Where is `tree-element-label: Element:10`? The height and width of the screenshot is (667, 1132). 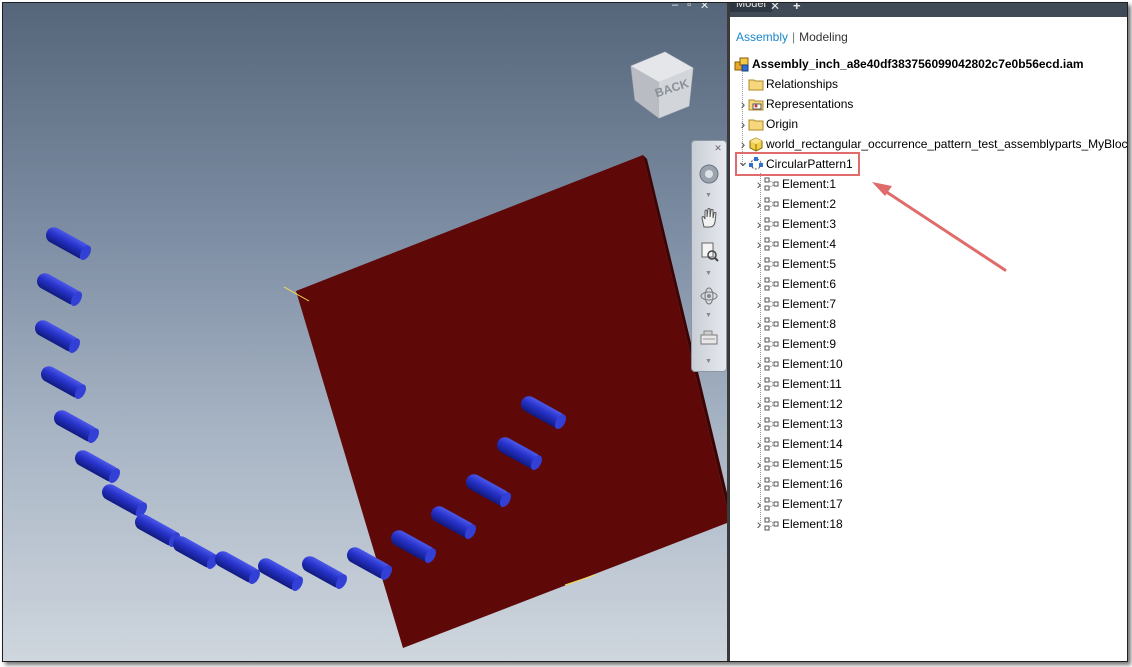 tree-element-label: Element:10 is located at coordinates (812, 364).